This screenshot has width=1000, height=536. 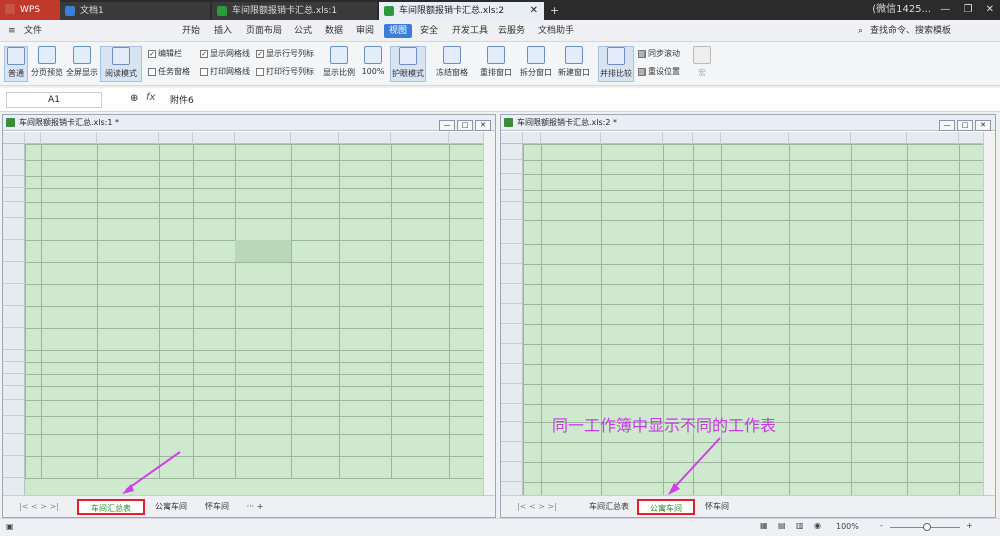 I want to click on zoom-slider-thumb, so click(x=927, y=527).